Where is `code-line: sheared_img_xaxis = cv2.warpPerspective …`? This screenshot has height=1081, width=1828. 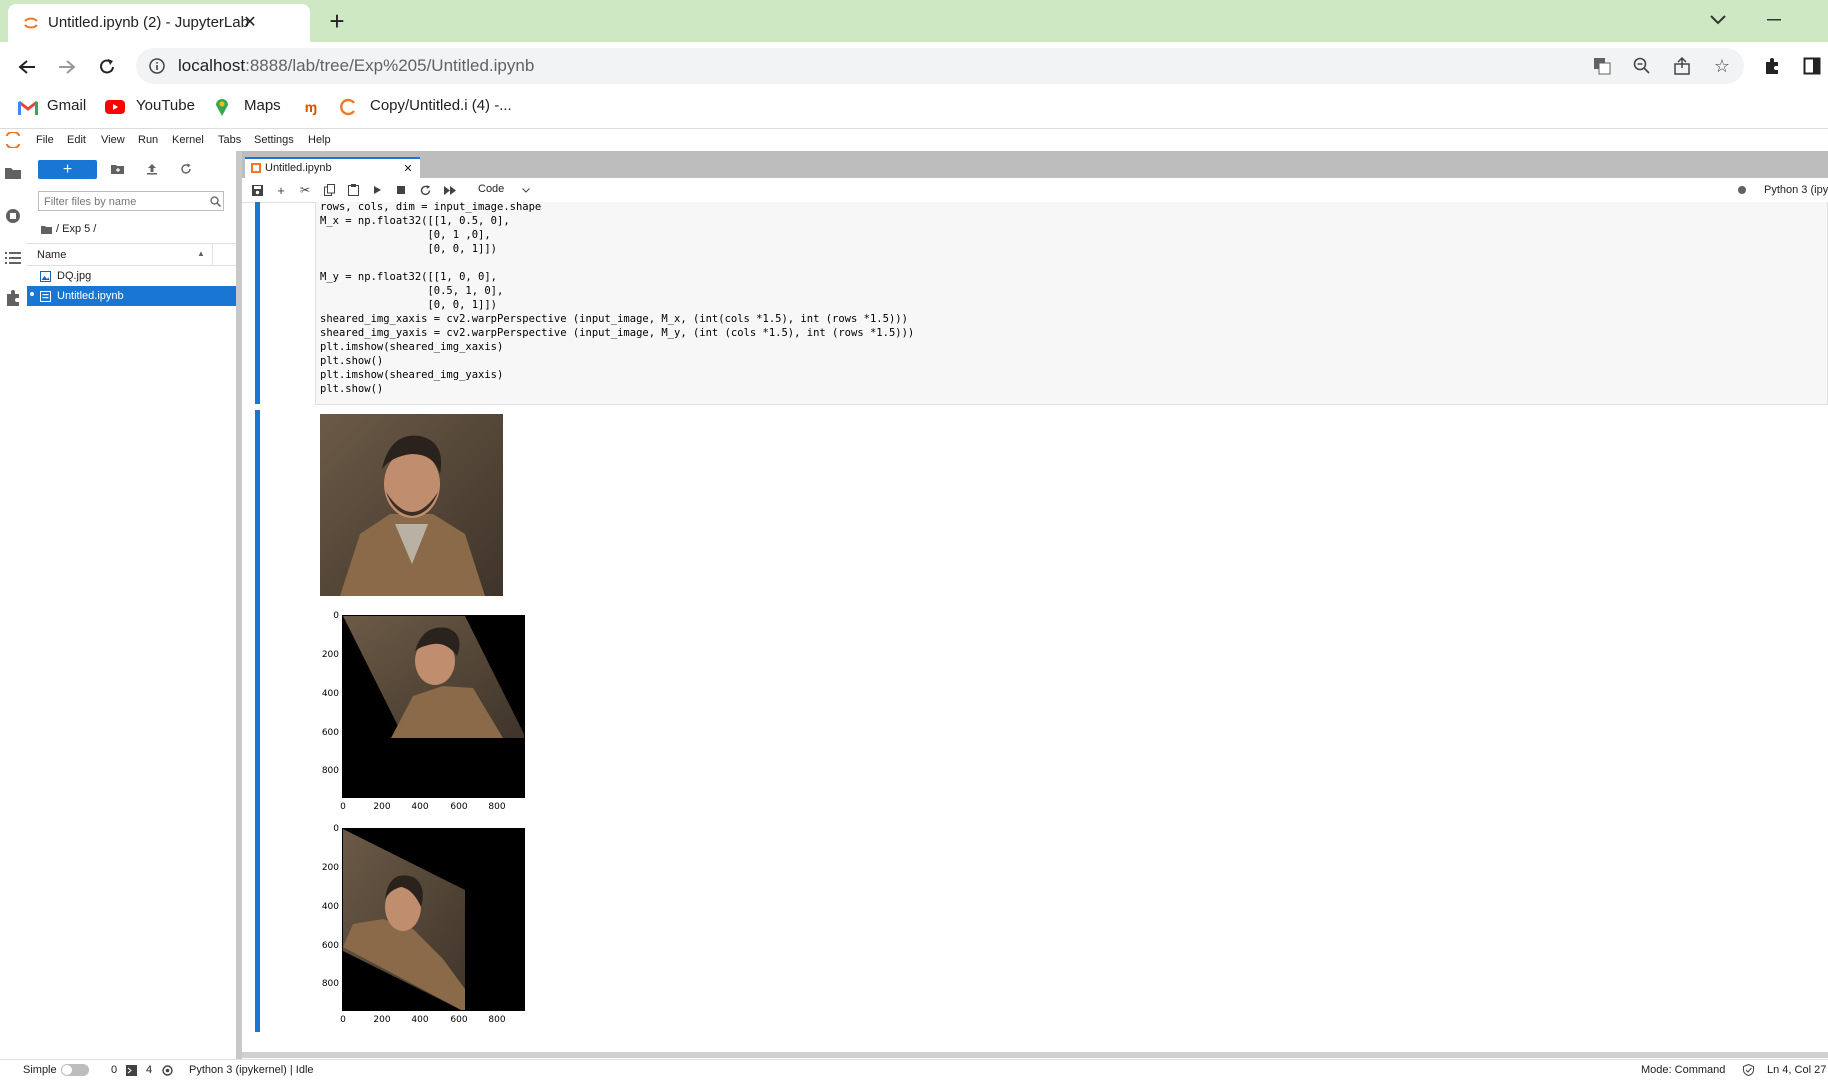
code-line: sheared_img_xaxis = cv2.warpPerspective … is located at coordinates (614, 319).